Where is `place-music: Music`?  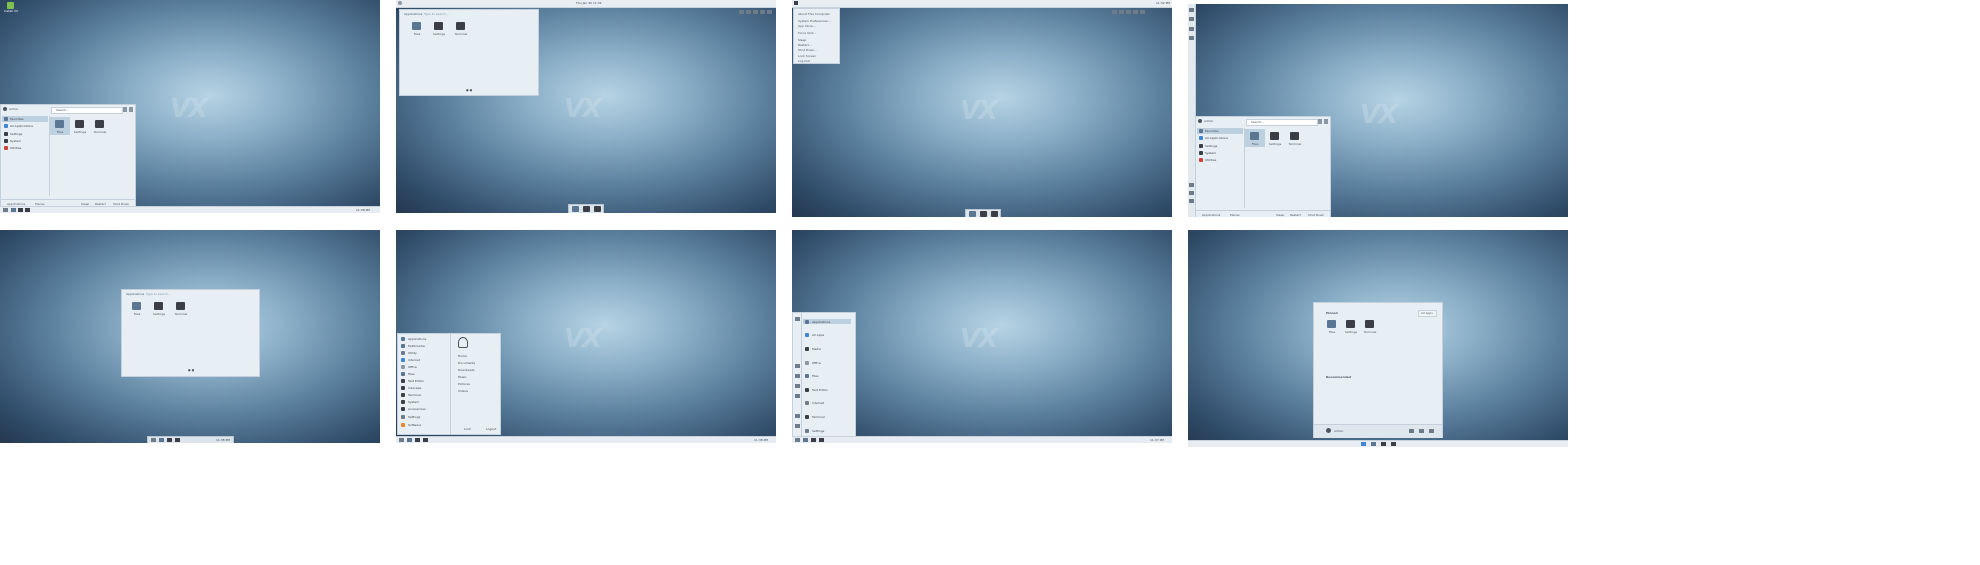
place-music: Music is located at coordinates (462, 377).